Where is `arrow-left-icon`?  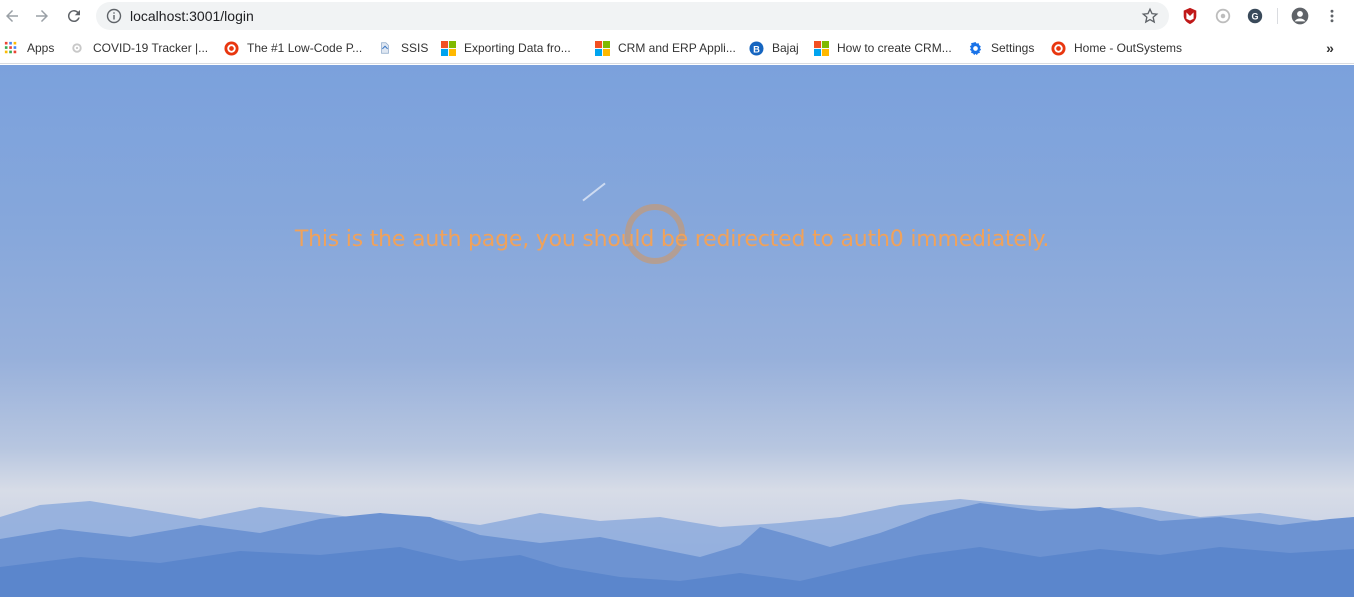 arrow-left-icon is located at coordinates (12, 16).